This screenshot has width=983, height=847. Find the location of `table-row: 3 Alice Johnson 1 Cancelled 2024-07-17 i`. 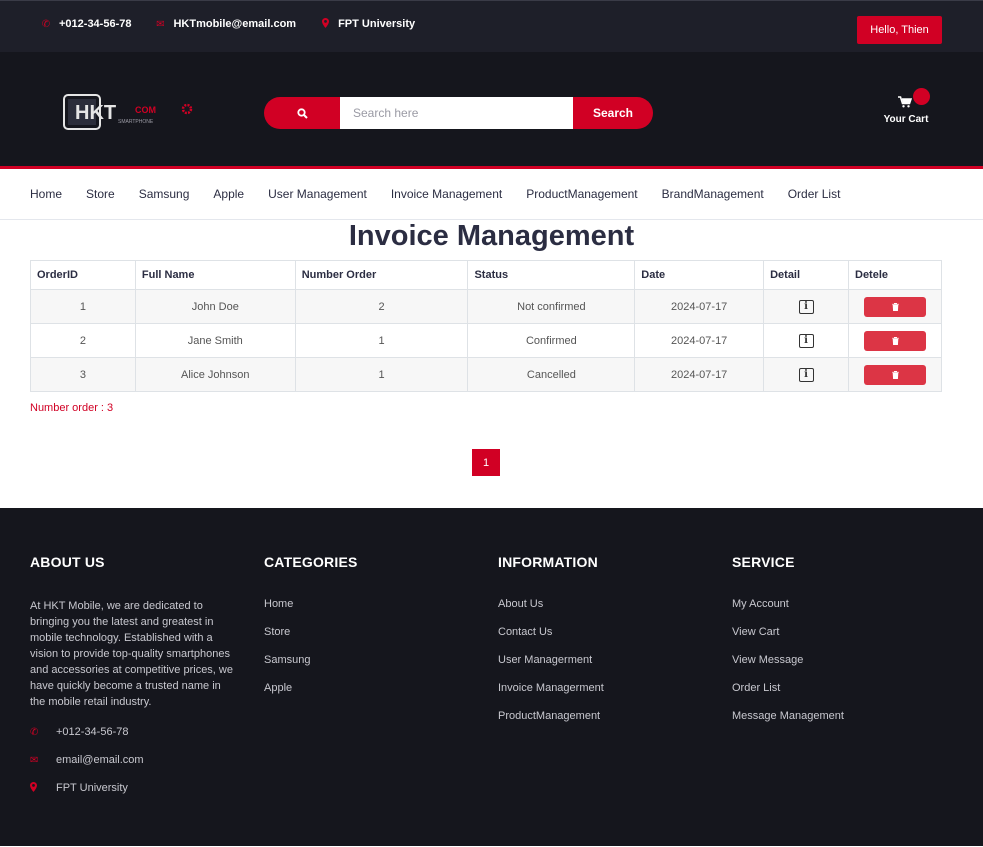

table-row: 3 Alice Johnson 1 Cancelled 2024-07-17 i is located at coordinates (486, 374).